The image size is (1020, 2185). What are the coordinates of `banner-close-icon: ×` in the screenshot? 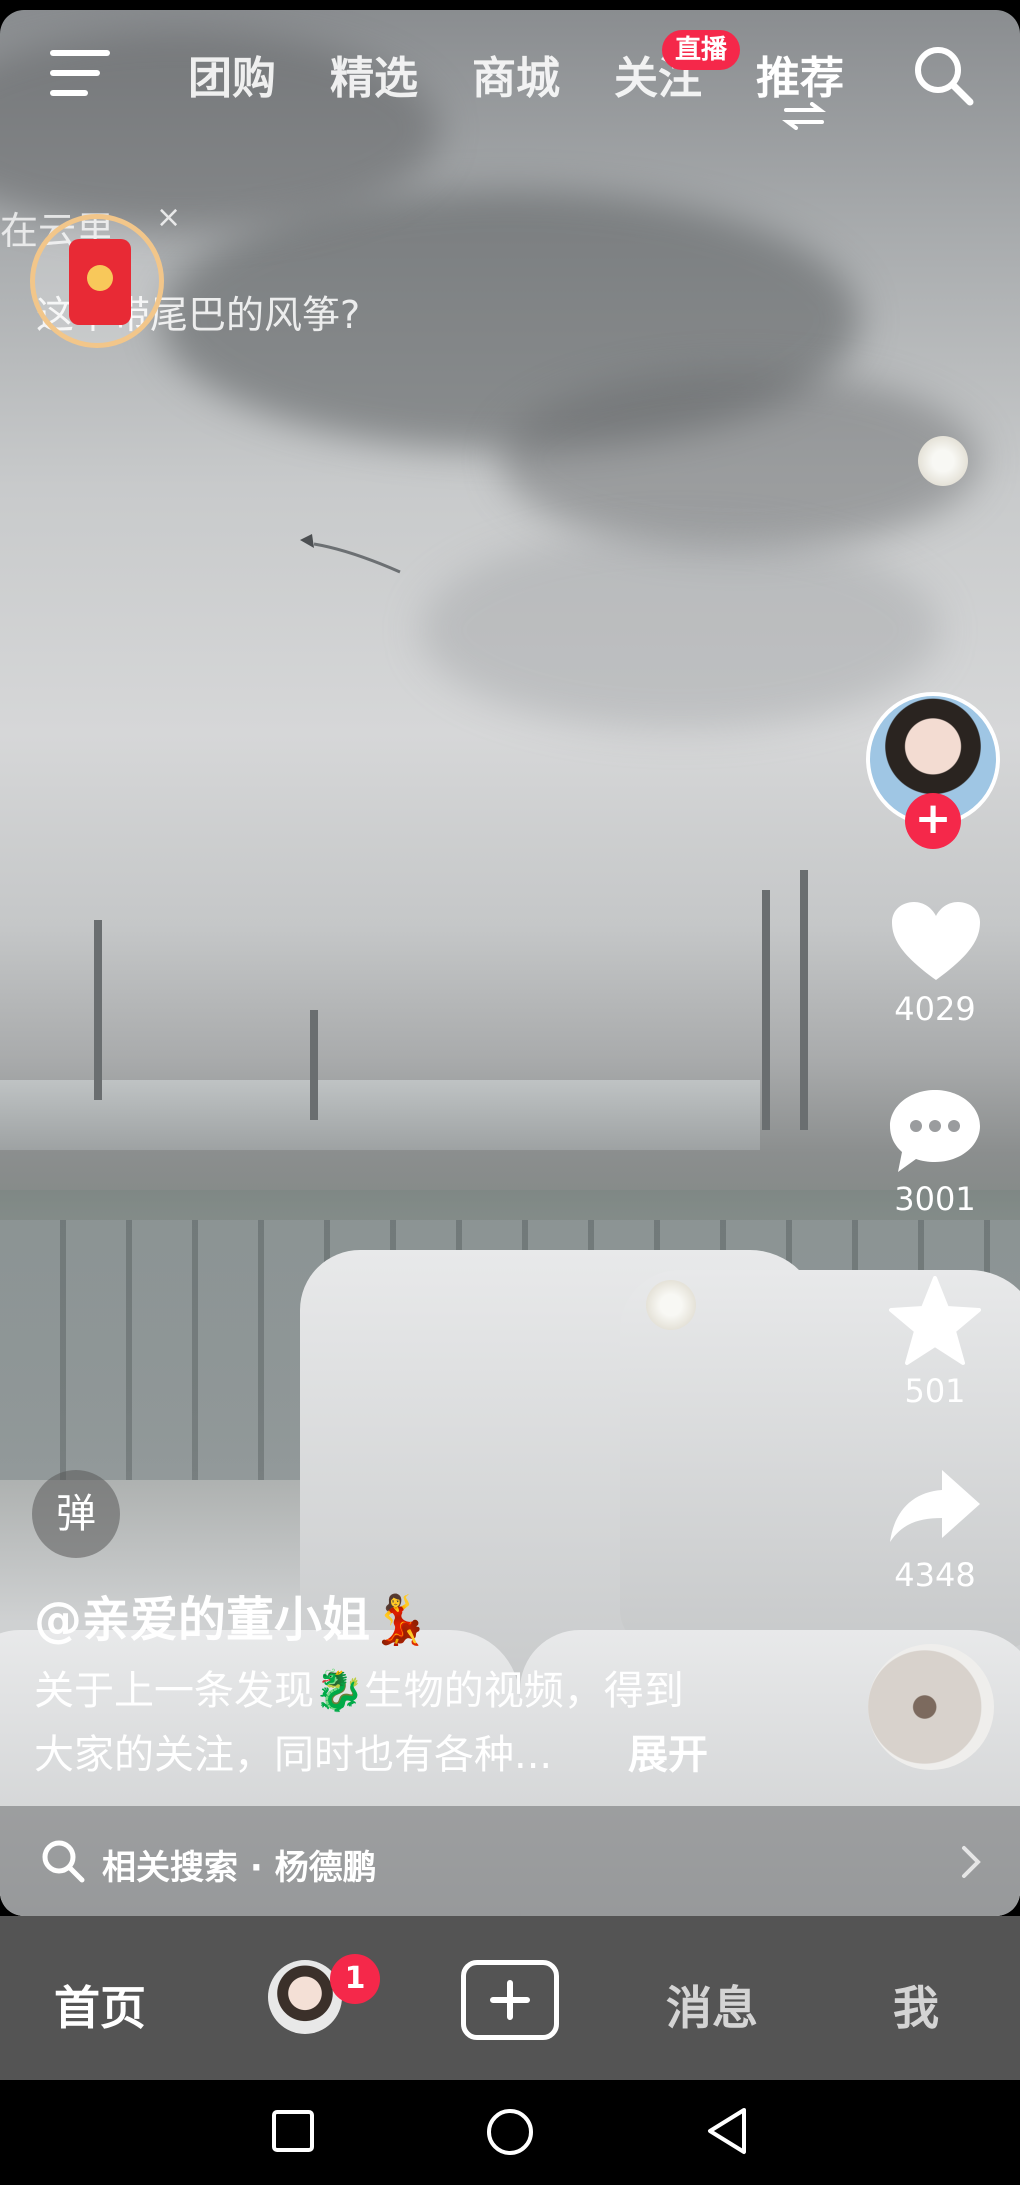 It's located at (168, 217).